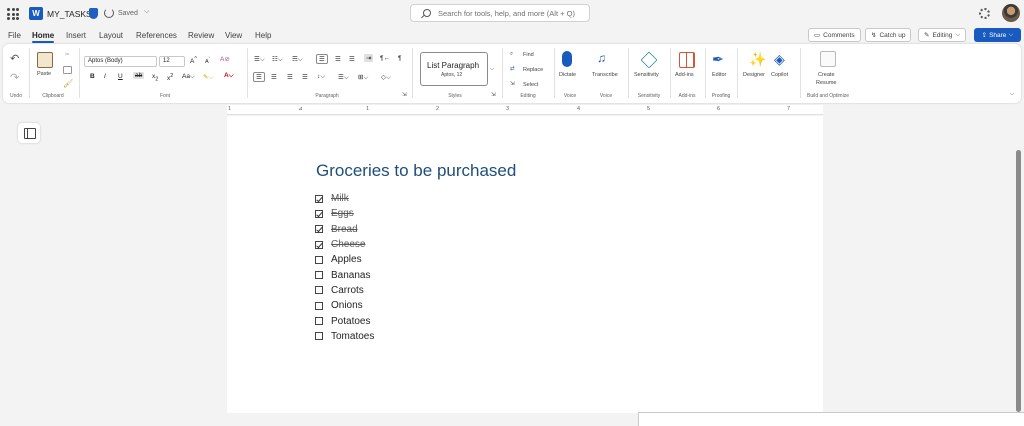 The height and width of the screenshot is (426, 1024). What do you see at coordinates (188, 77) in the screenshot?
I see `change-case-icon: Aa⌵` at bounding box center [188, 77].